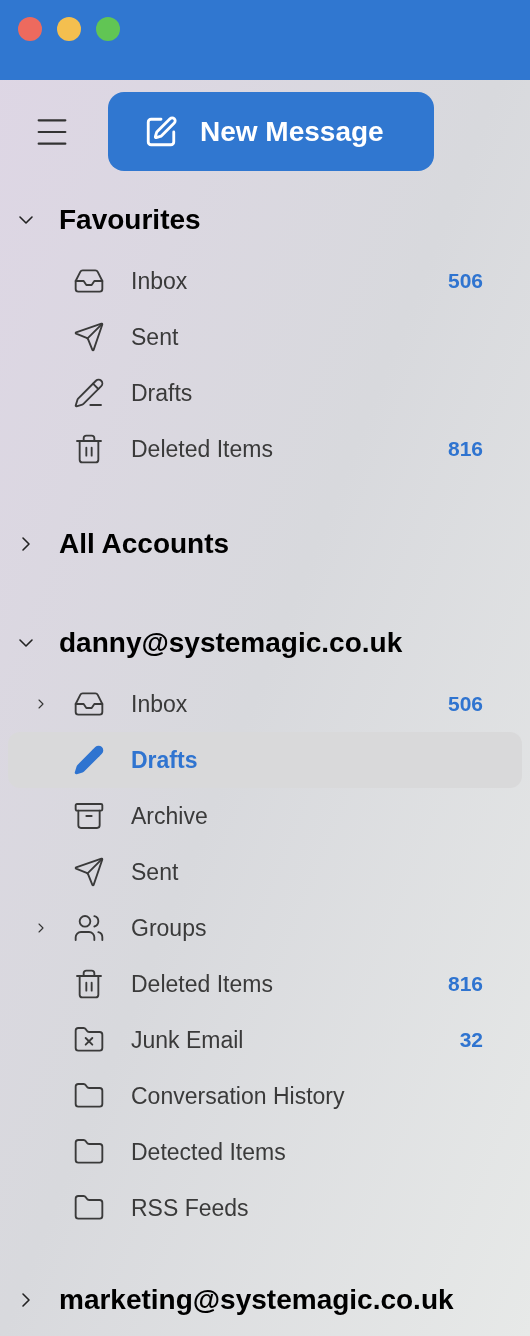 The height and width of the screenshot is (1336, 530). What do you see at coordinates (89, 928) in the screenshot?
I see `people-icon` at bounding box center [89, 928].